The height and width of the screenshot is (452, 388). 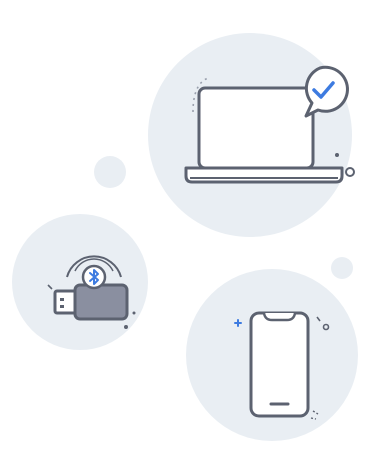 What do you see at coordinates (80, 282) in the screenshot?
I see `dongle-backdrop-circle` at bounding box center [80, 282].